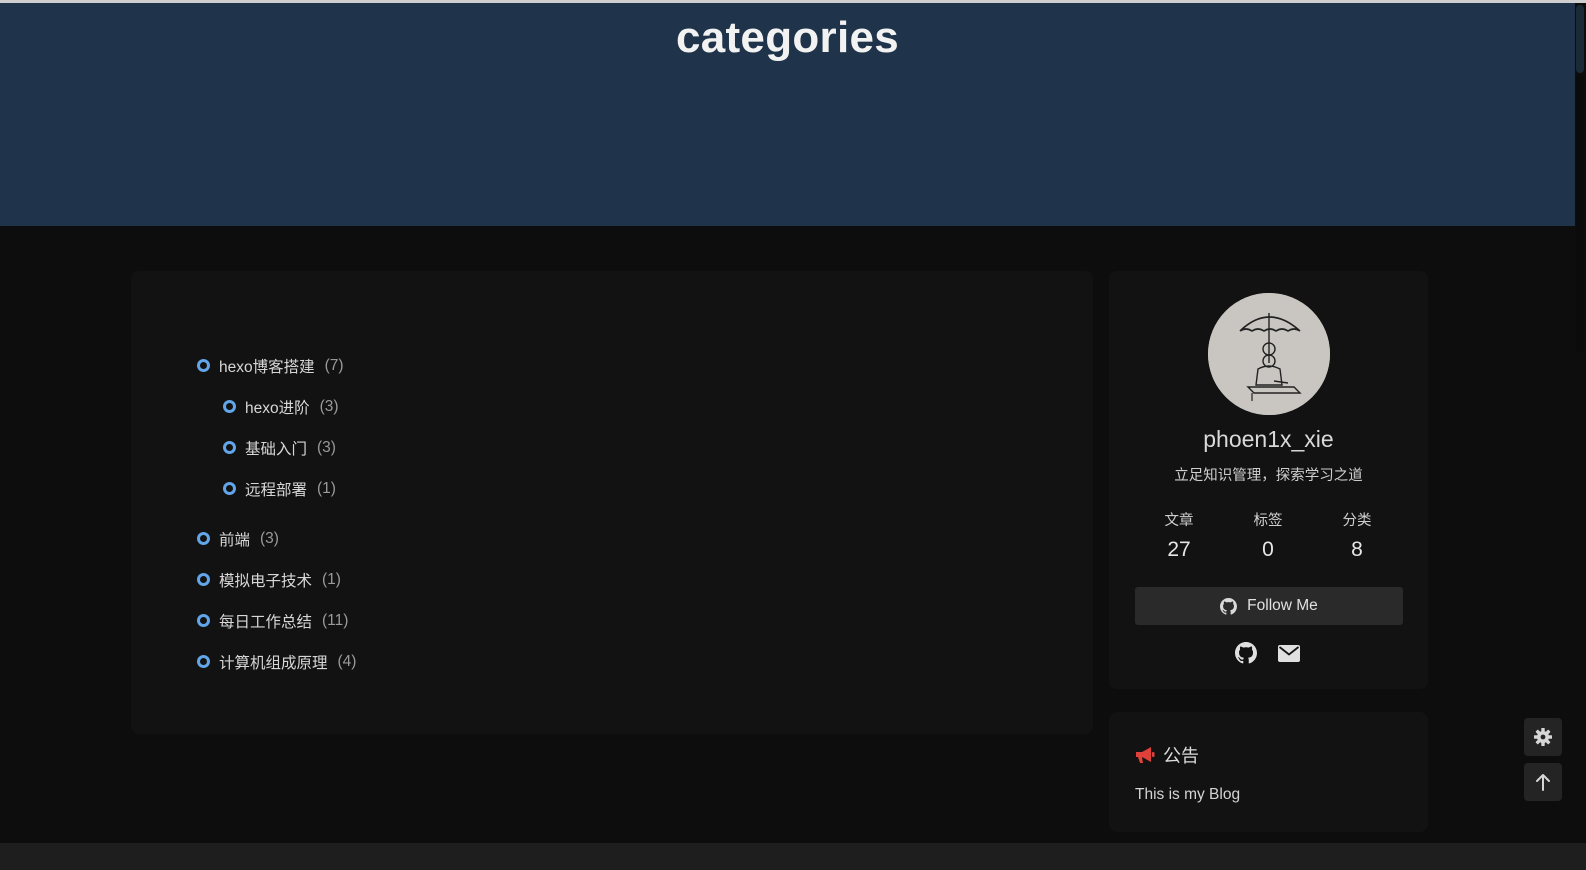  I want to click on page-title: categories, so click(787, 37).